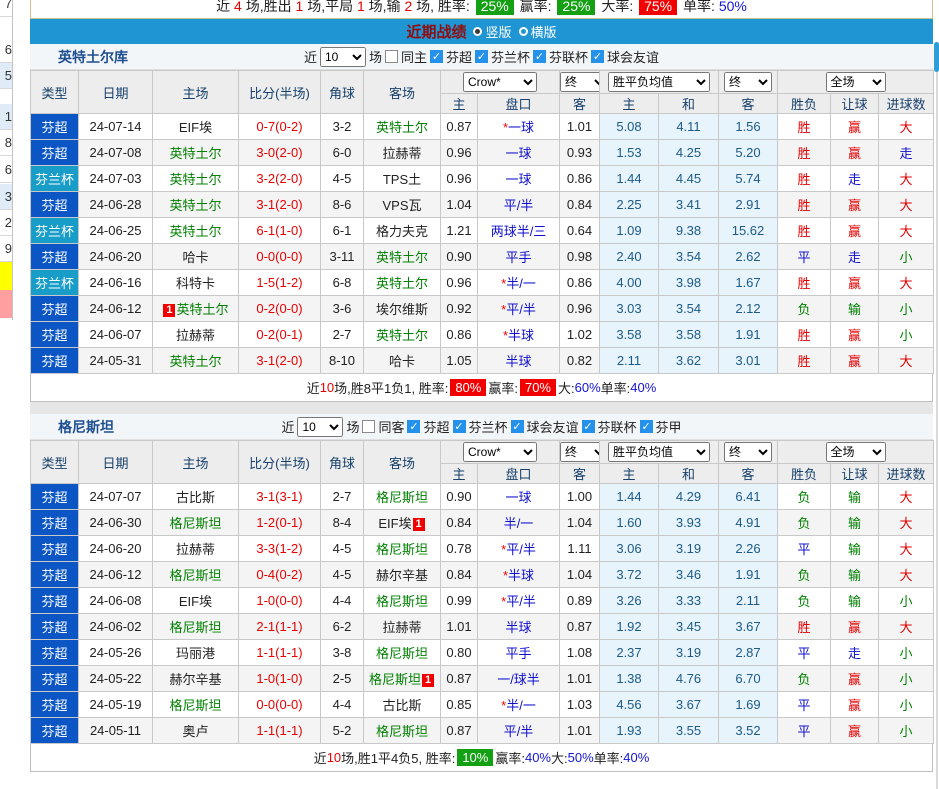 Image resolution: width=939 pixels, height=789 pixels. I want to click on team-filter-row: 英特土尔库近 10 场同主 ✓ 芬超 ✓ 芬兰杯 ✓ 芬联杯 ✓ 球会友谊, so click(481, 57).